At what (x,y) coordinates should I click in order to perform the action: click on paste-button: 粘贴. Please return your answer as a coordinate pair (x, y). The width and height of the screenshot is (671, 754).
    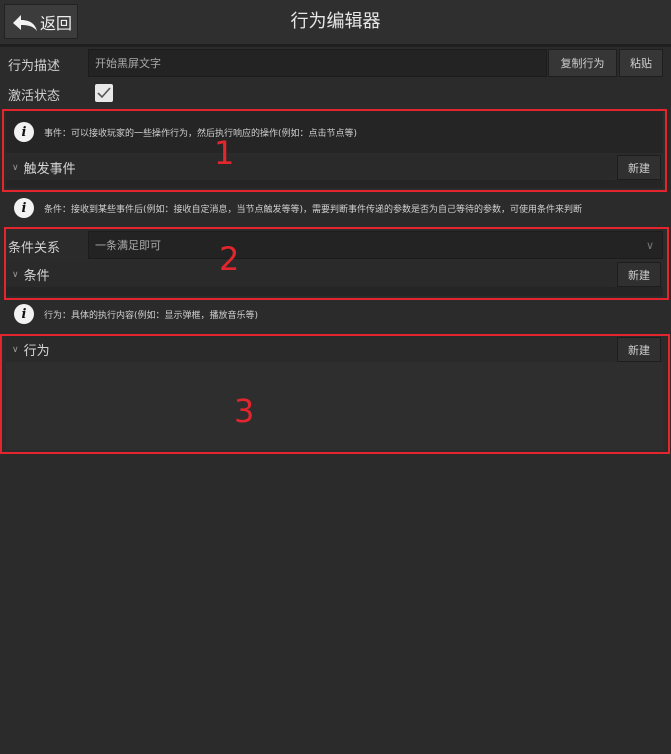
    Looking at the image, I should click on (641, 63).